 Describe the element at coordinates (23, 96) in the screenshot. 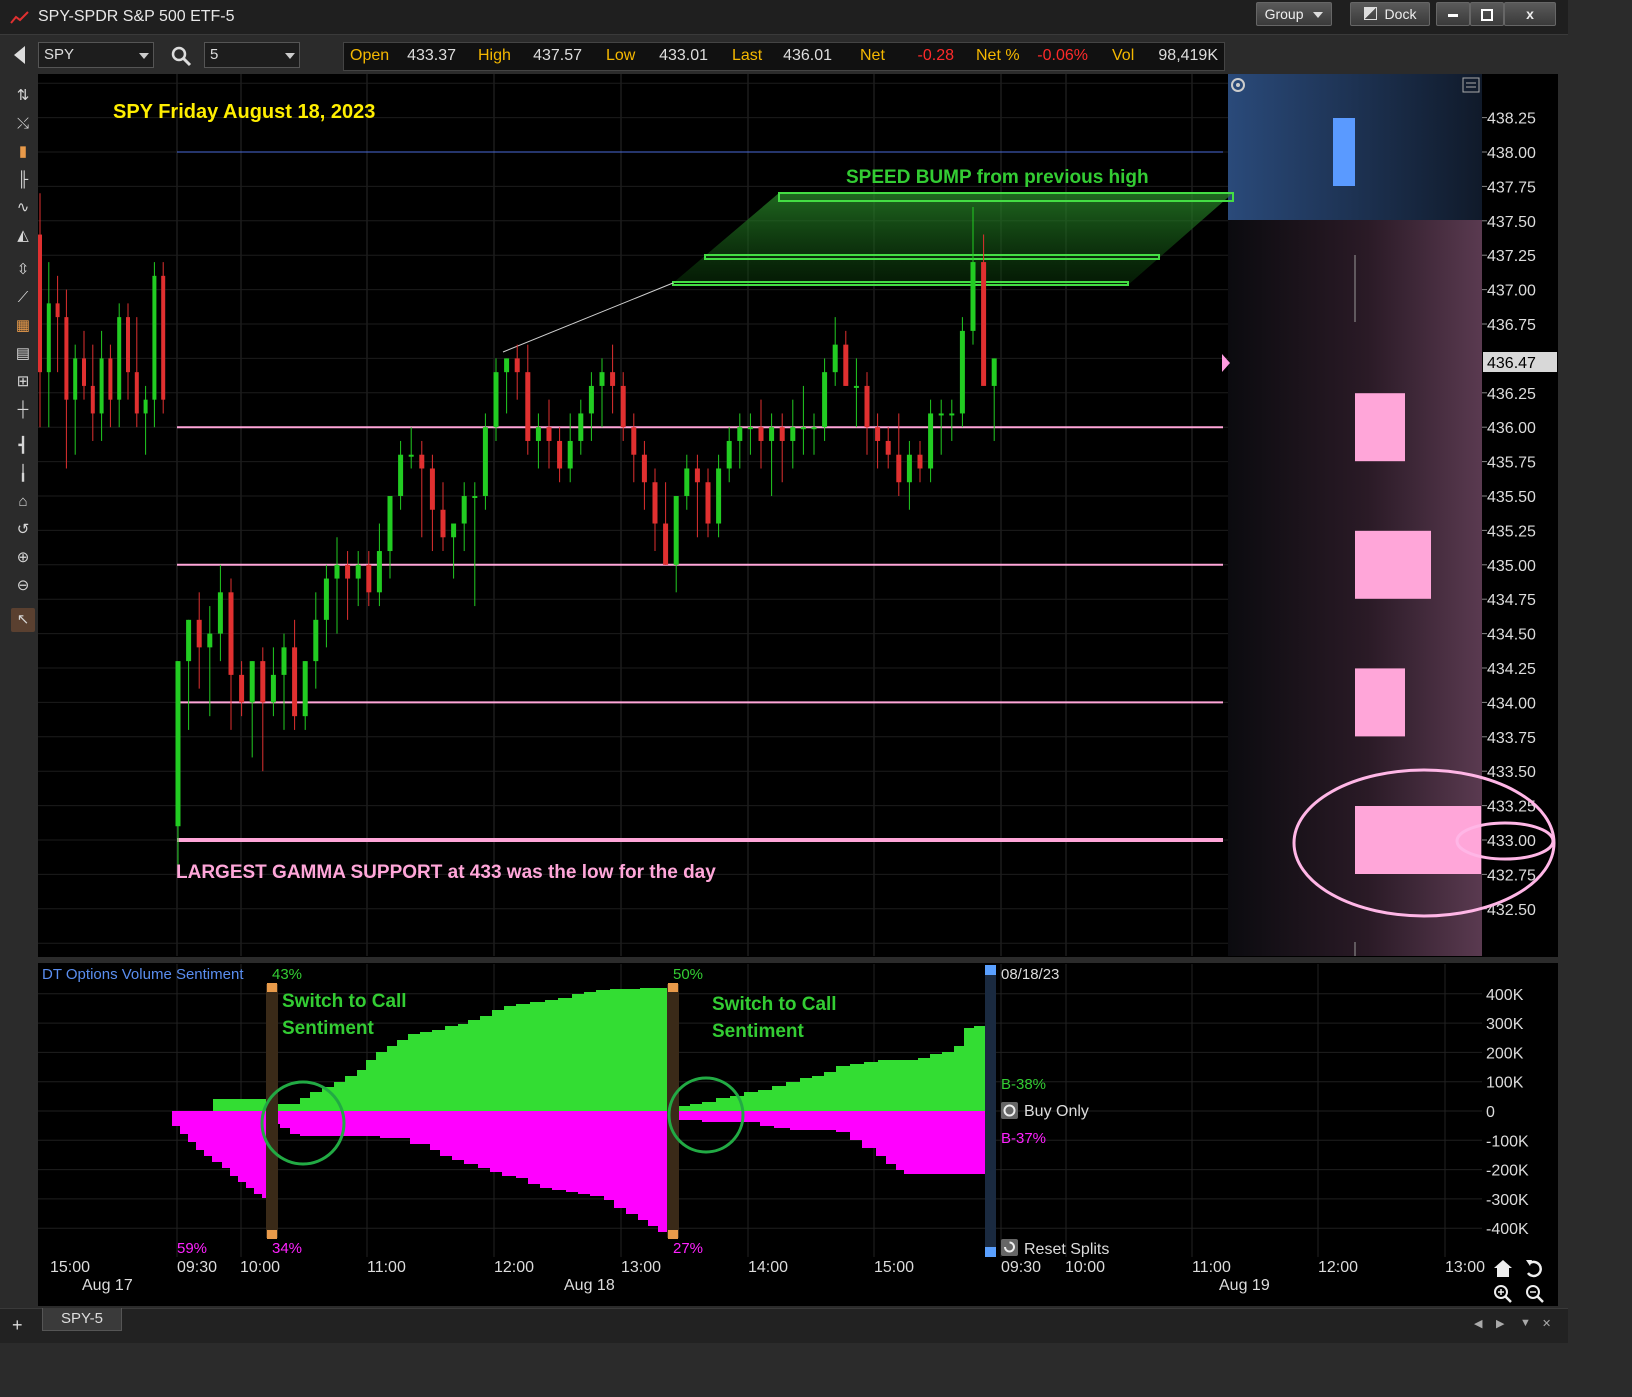

I see `arrows-icon: ⇅` at that location.